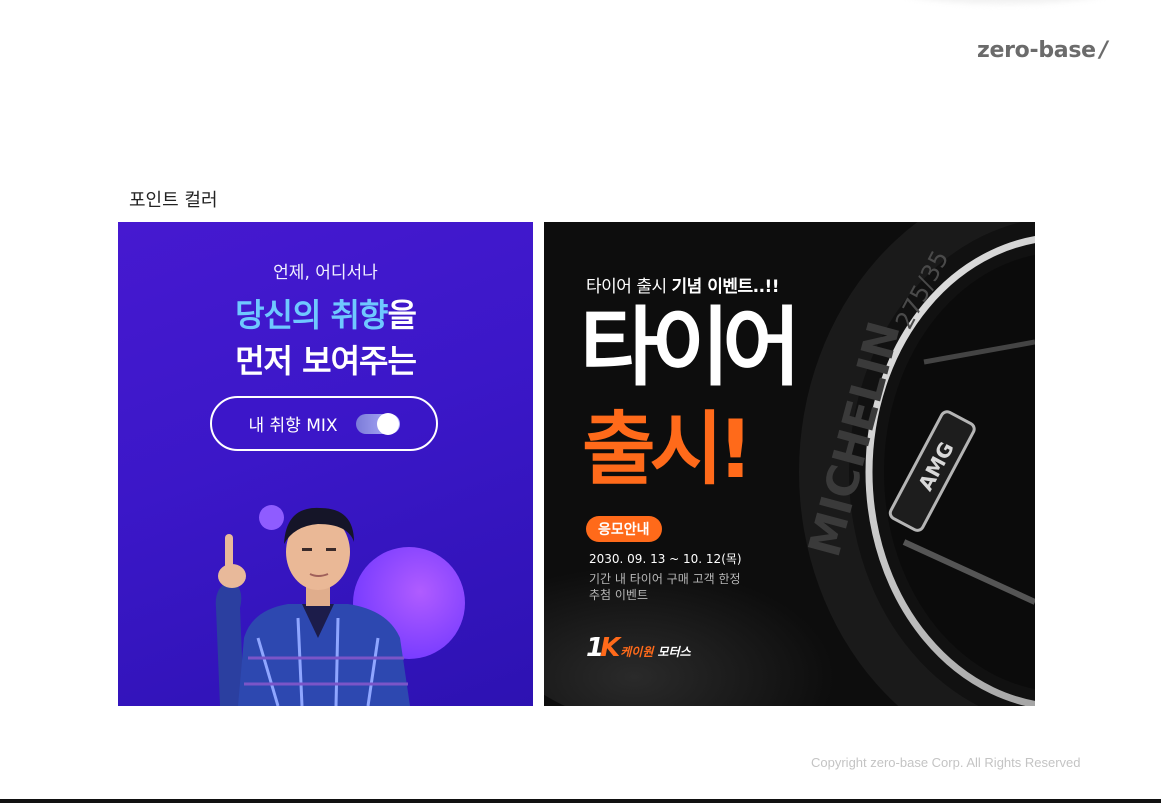 The image size is (1161, 803). Describe the element at coordinates (173, 200) in the screenshot. I see `section-title: 포인트 컬러` at that location.